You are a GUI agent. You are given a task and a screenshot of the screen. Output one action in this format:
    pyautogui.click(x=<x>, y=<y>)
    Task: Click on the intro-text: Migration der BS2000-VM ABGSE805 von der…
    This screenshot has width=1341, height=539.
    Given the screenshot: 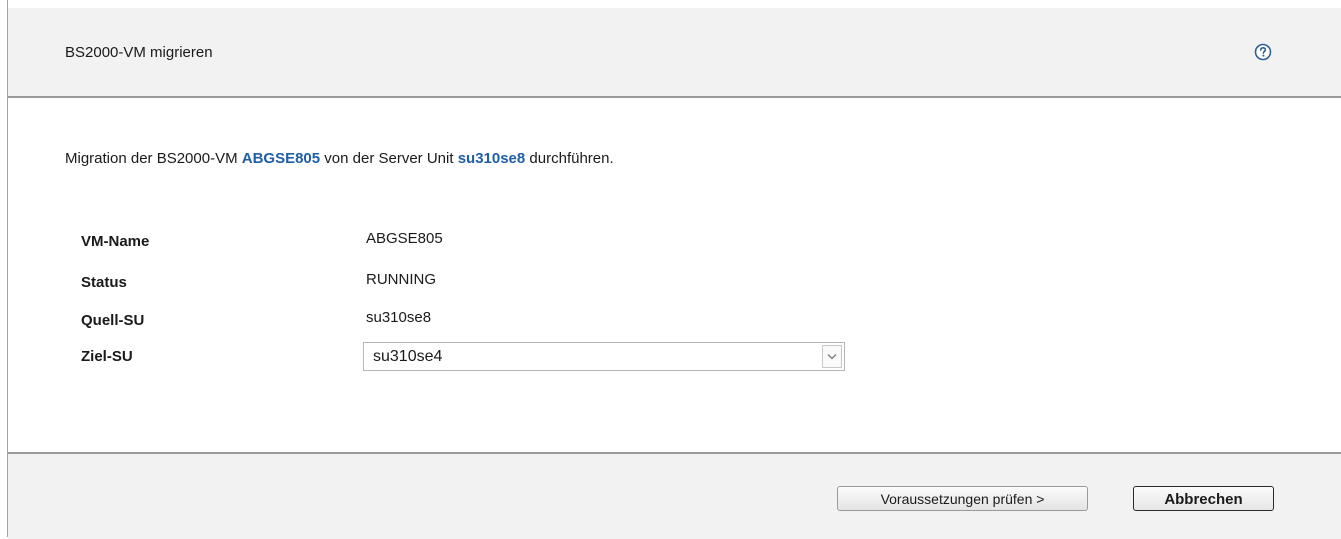 What is the action you would take?
    pyautogui.click(x=339, y=158)
    